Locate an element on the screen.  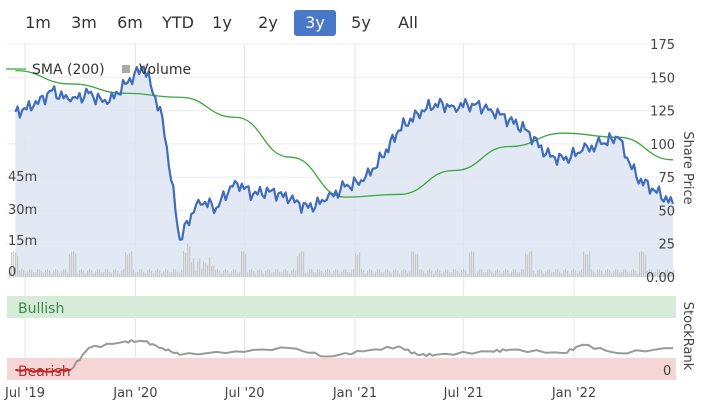
sma-legend-label: SMA (200) is located at coordinates (68, 70).